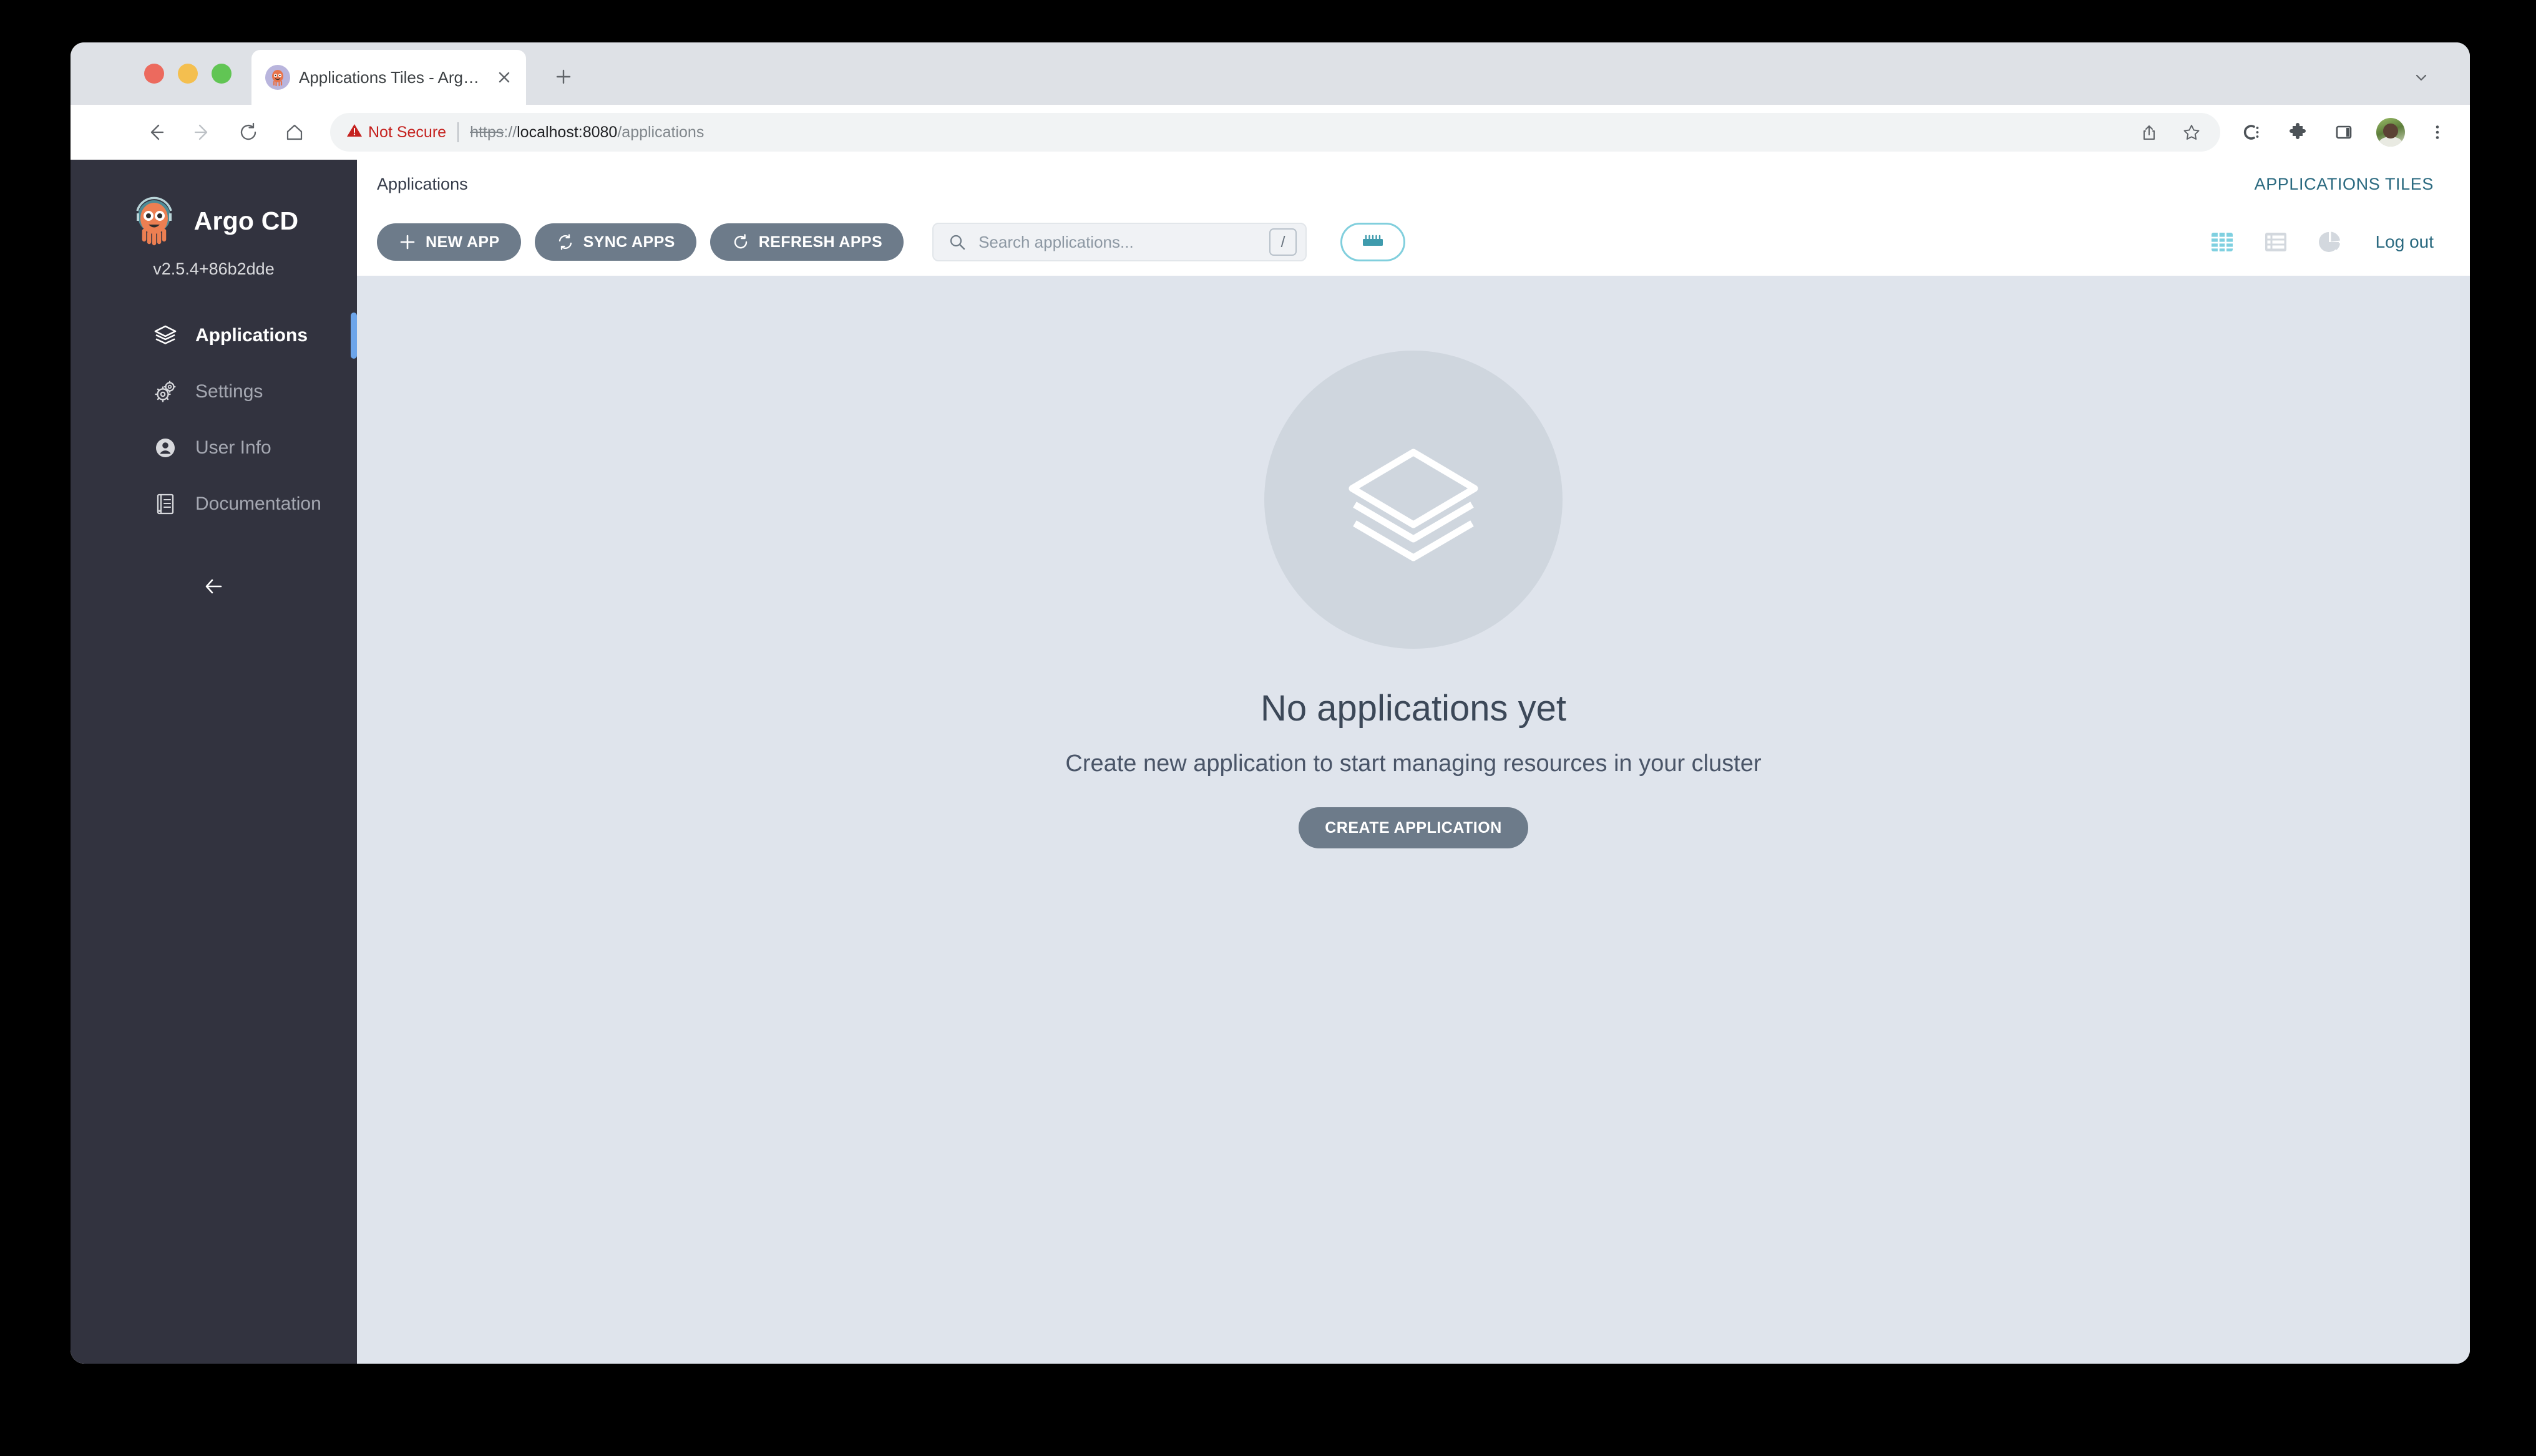 This screenshot has width=2536, height=1456. I want to click on forward-button, so click(202, 132).